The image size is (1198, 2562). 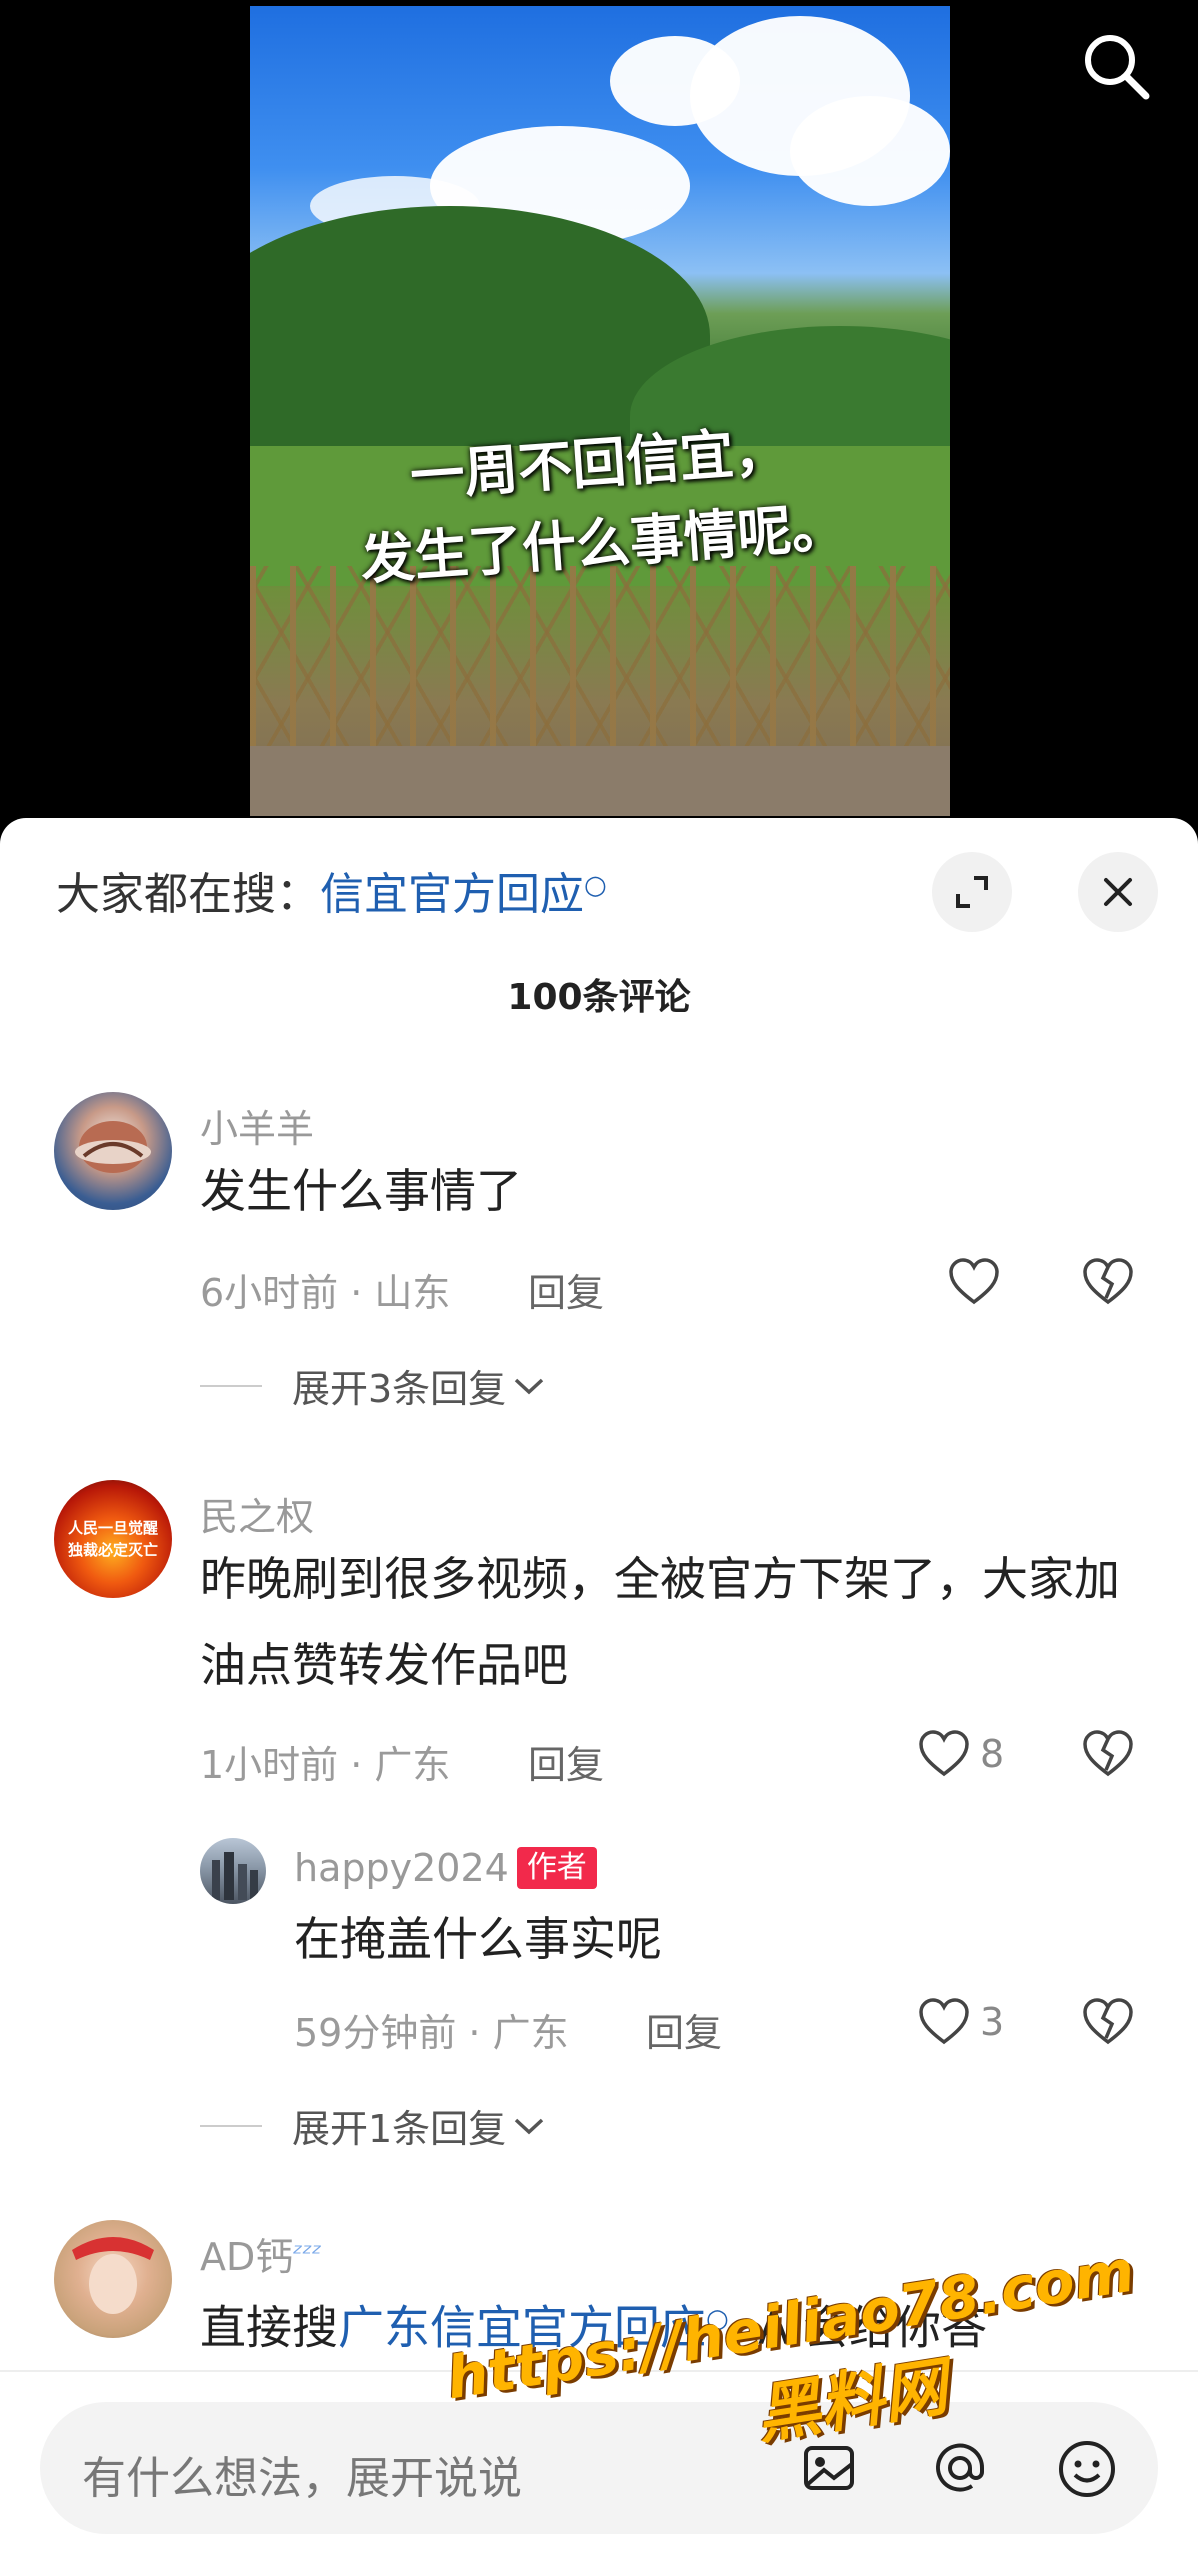 I want to click on reply-username: happy2024, so click(x=401, y=1868).